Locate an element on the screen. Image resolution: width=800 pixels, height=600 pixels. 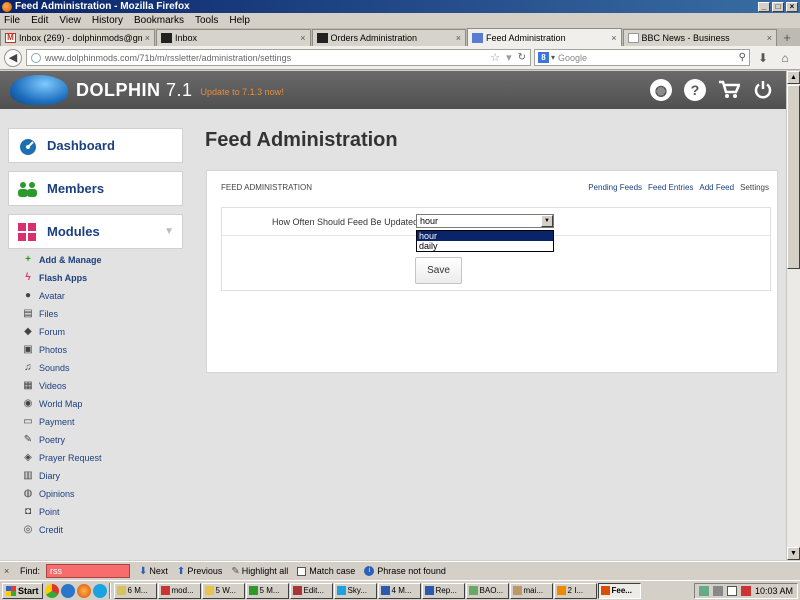
bookmark-star-icon: ☆ is located at coordinates (495, 57).